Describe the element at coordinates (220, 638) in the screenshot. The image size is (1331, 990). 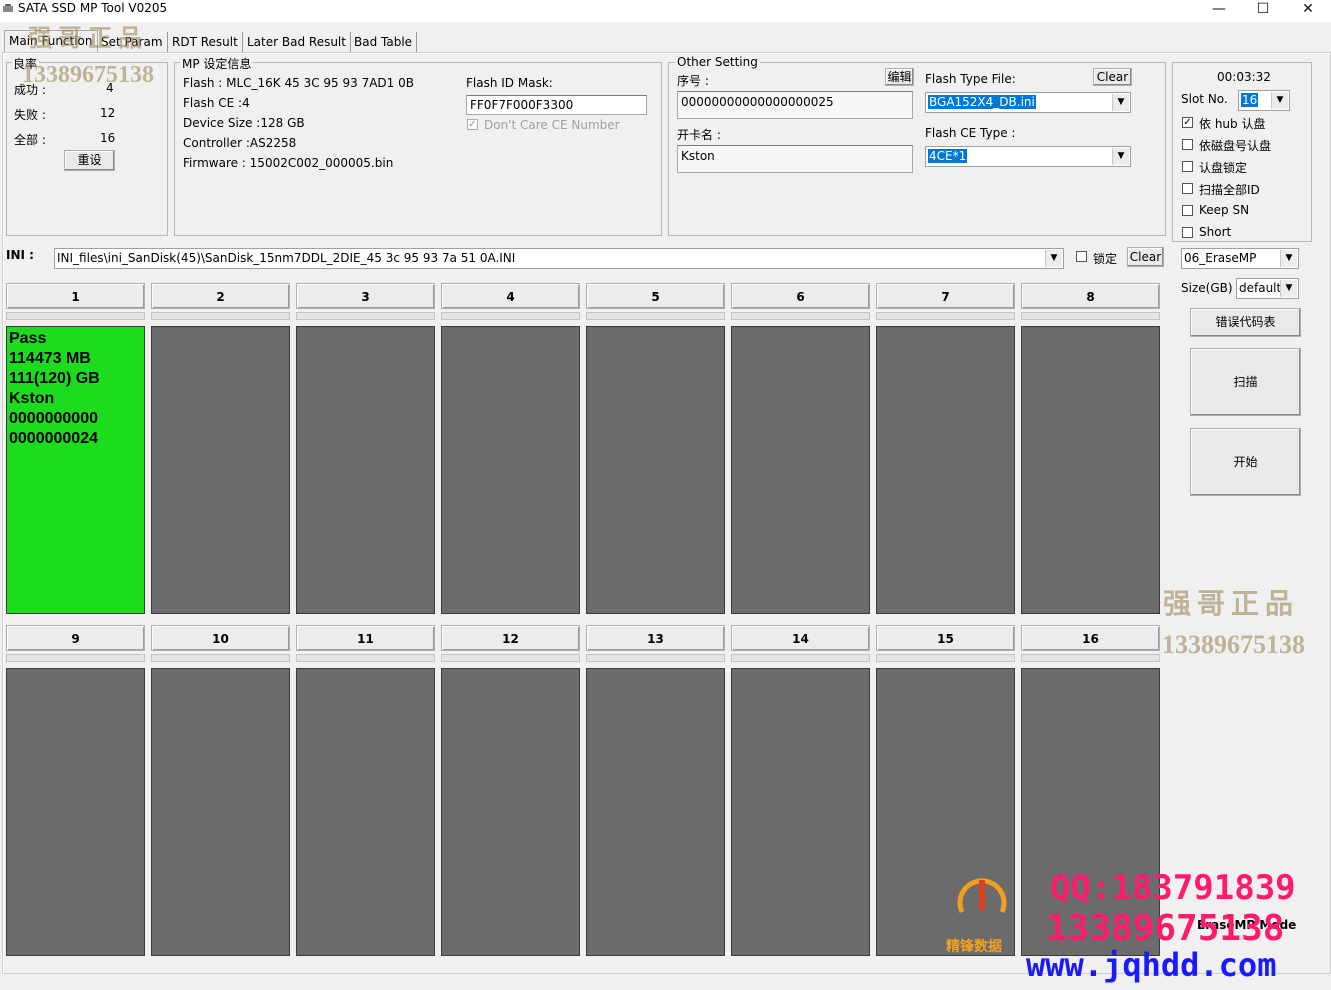
I see `slot-header: 10` at that location.